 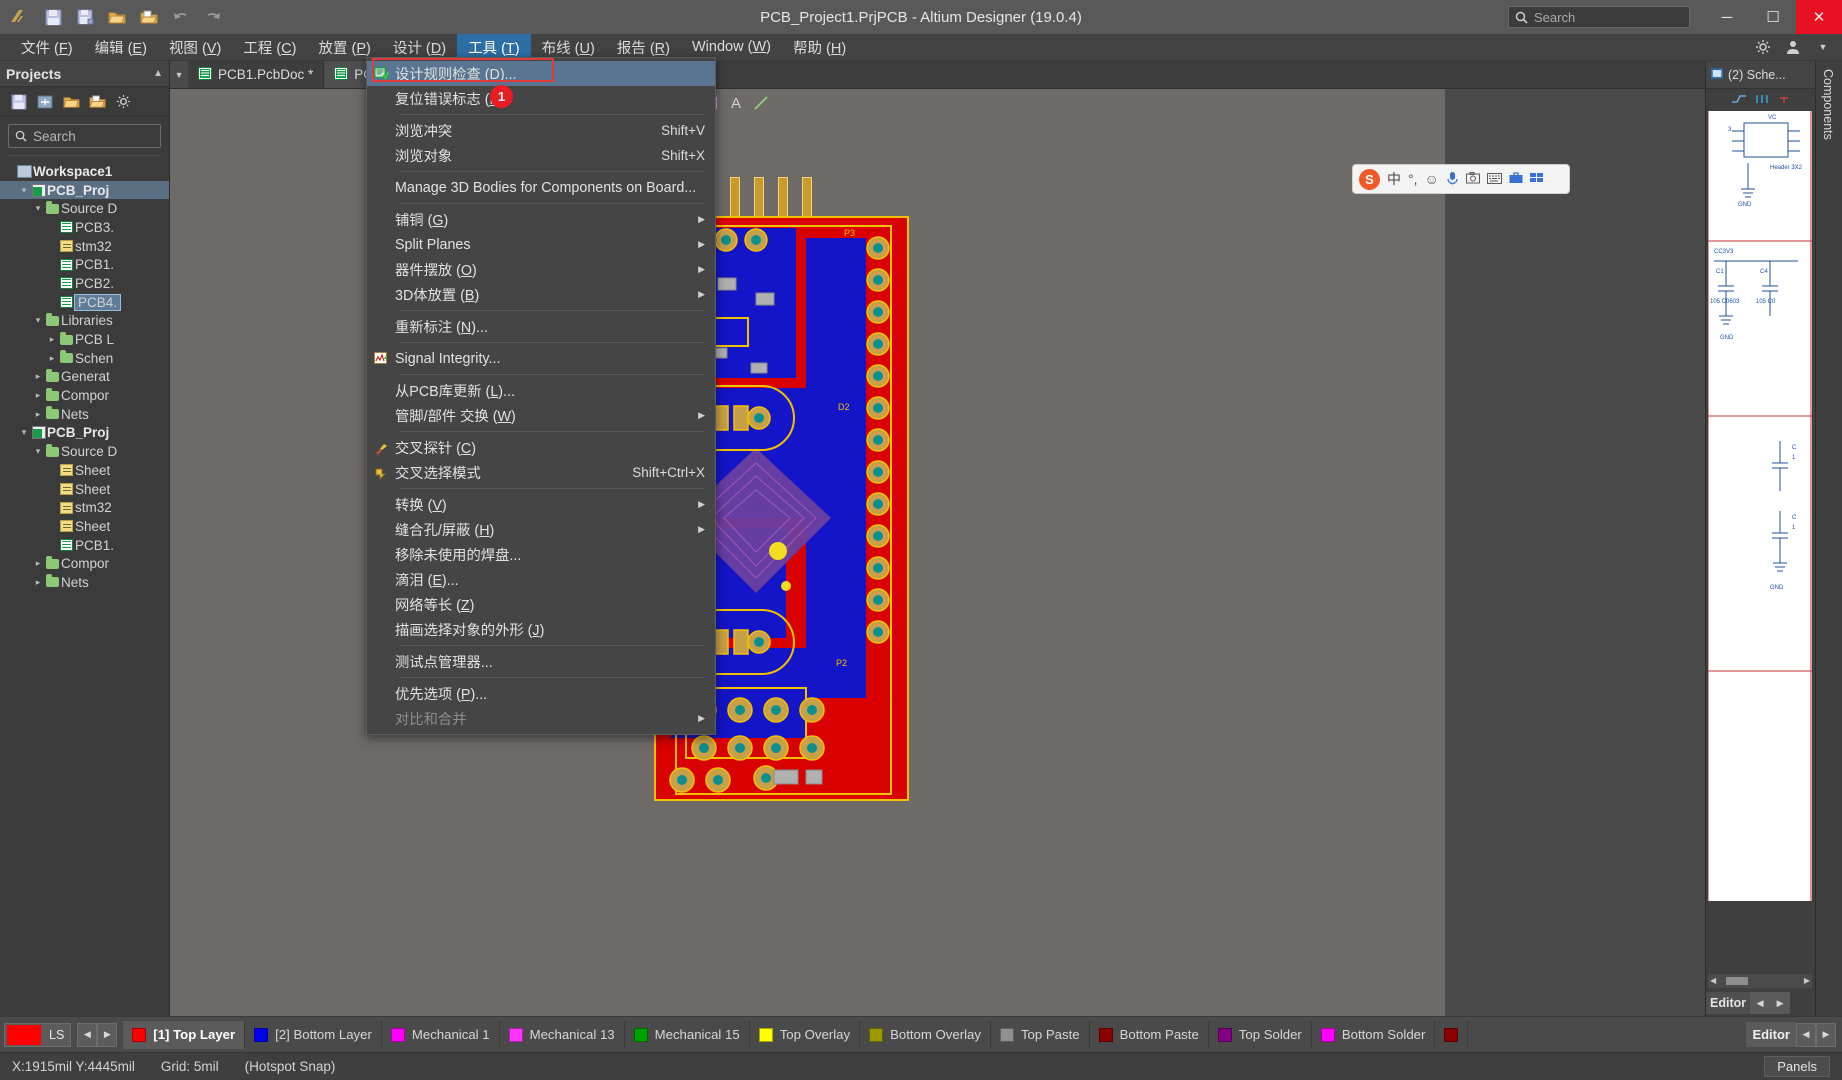 What do you see at coordinates (1826, 1034) in the screenshot?
I see `editor-next-button: ▶` at bounding box center [1826, 1034].